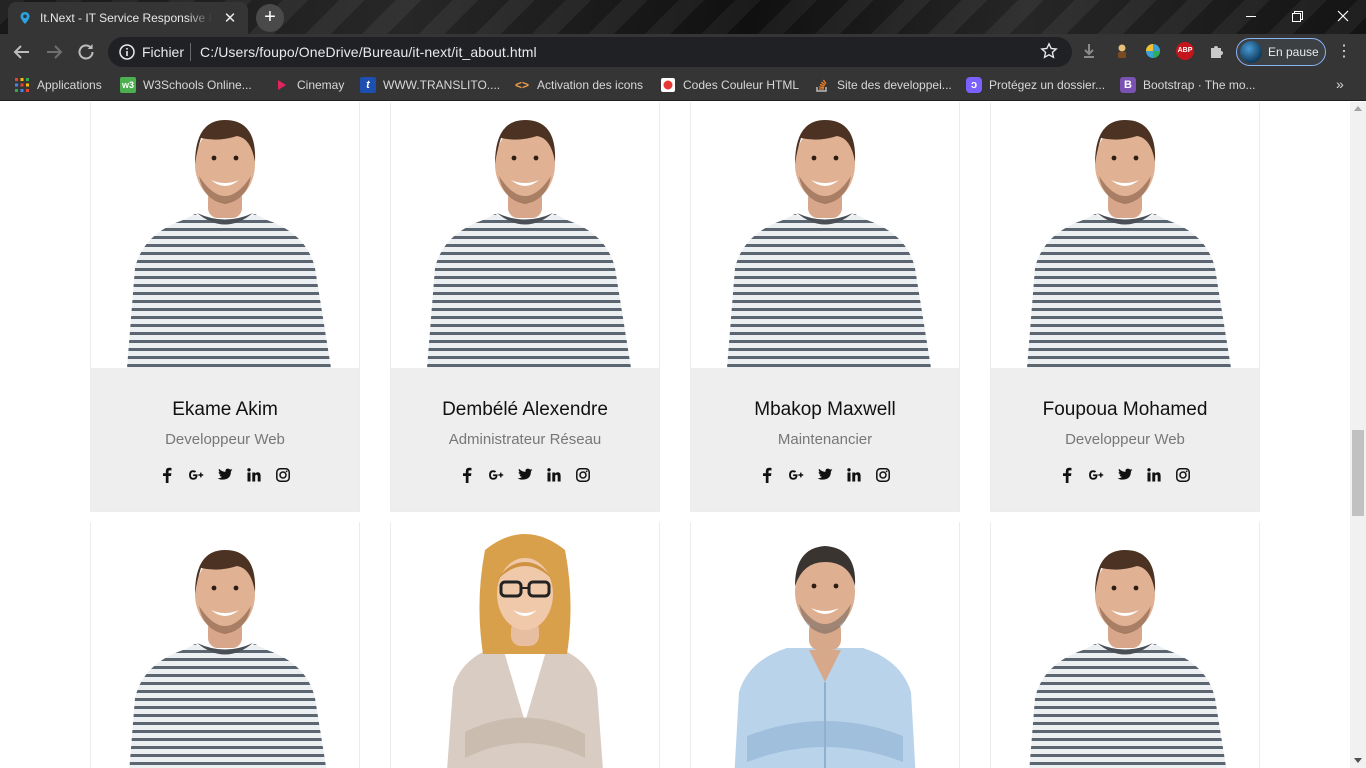 Image resolution: width=1366 pixels, height=768 pixels. What do you see at coordinates (1358, 473) in the screenshot?
I see `scroll-thumb` at bounding box center [1358, 473].